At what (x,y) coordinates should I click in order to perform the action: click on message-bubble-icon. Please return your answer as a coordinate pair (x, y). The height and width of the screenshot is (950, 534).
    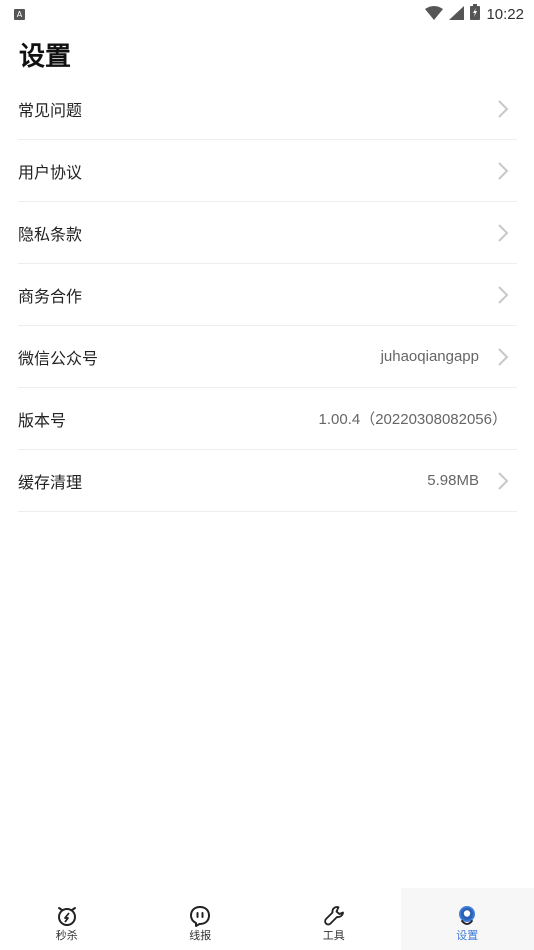
    Looking at the image, I should click on (200, 916).